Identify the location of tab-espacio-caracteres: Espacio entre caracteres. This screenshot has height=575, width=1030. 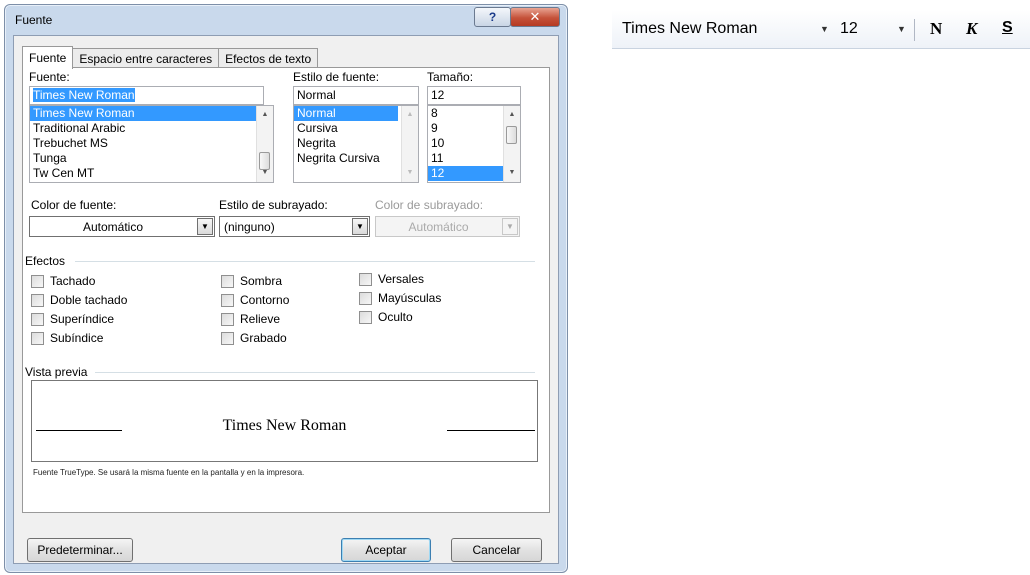
(146, 58).